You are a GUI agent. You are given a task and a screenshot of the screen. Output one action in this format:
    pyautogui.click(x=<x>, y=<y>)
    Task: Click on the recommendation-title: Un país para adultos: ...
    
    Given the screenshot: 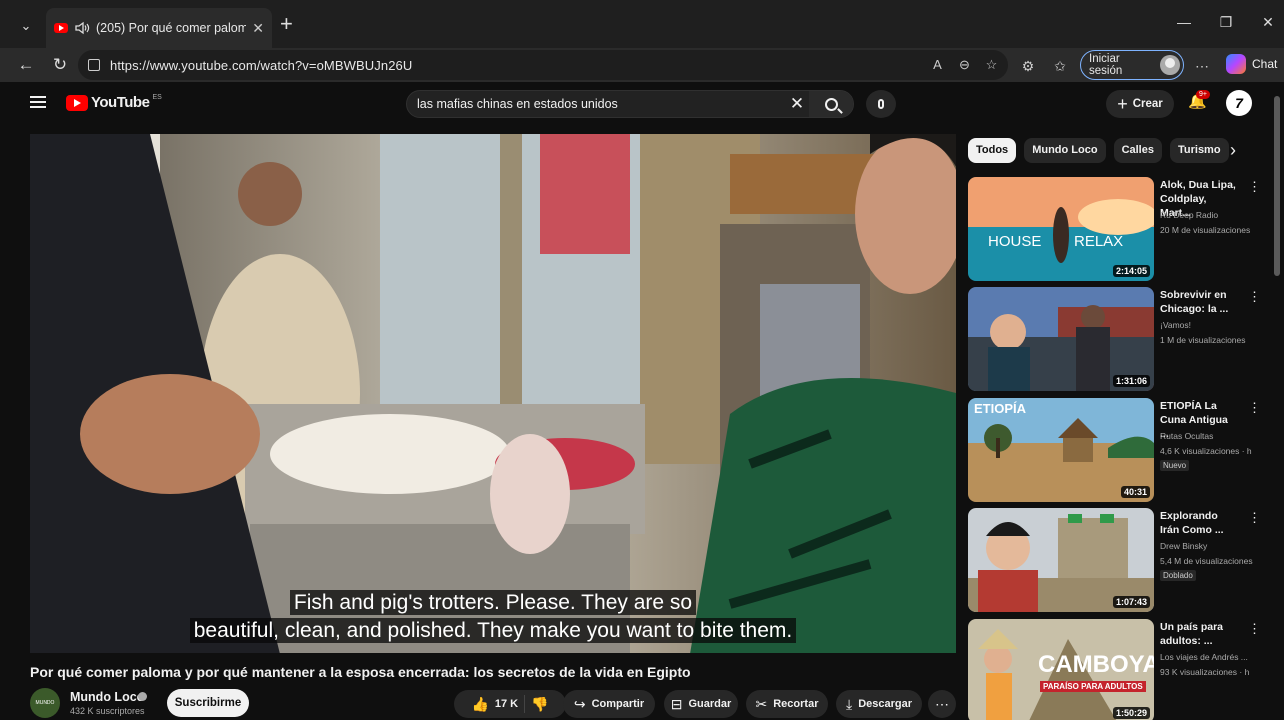 What is the action you would take?
    pyautogui.click(x=1199, y=634)
    